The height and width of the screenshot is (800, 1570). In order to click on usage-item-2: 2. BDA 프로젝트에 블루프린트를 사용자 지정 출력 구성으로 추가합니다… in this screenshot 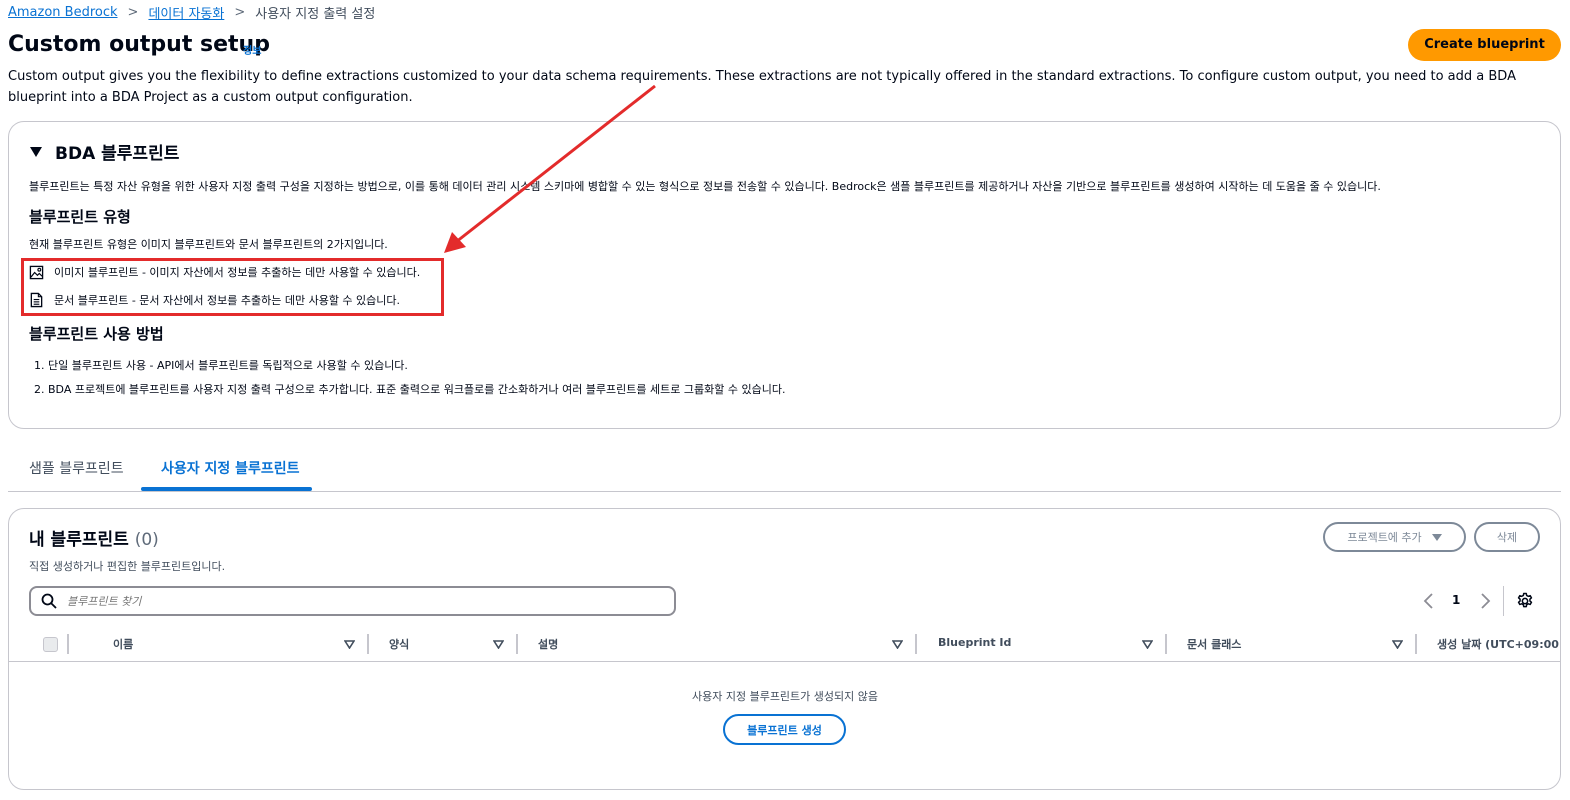, I will do `click(410, 389)`.